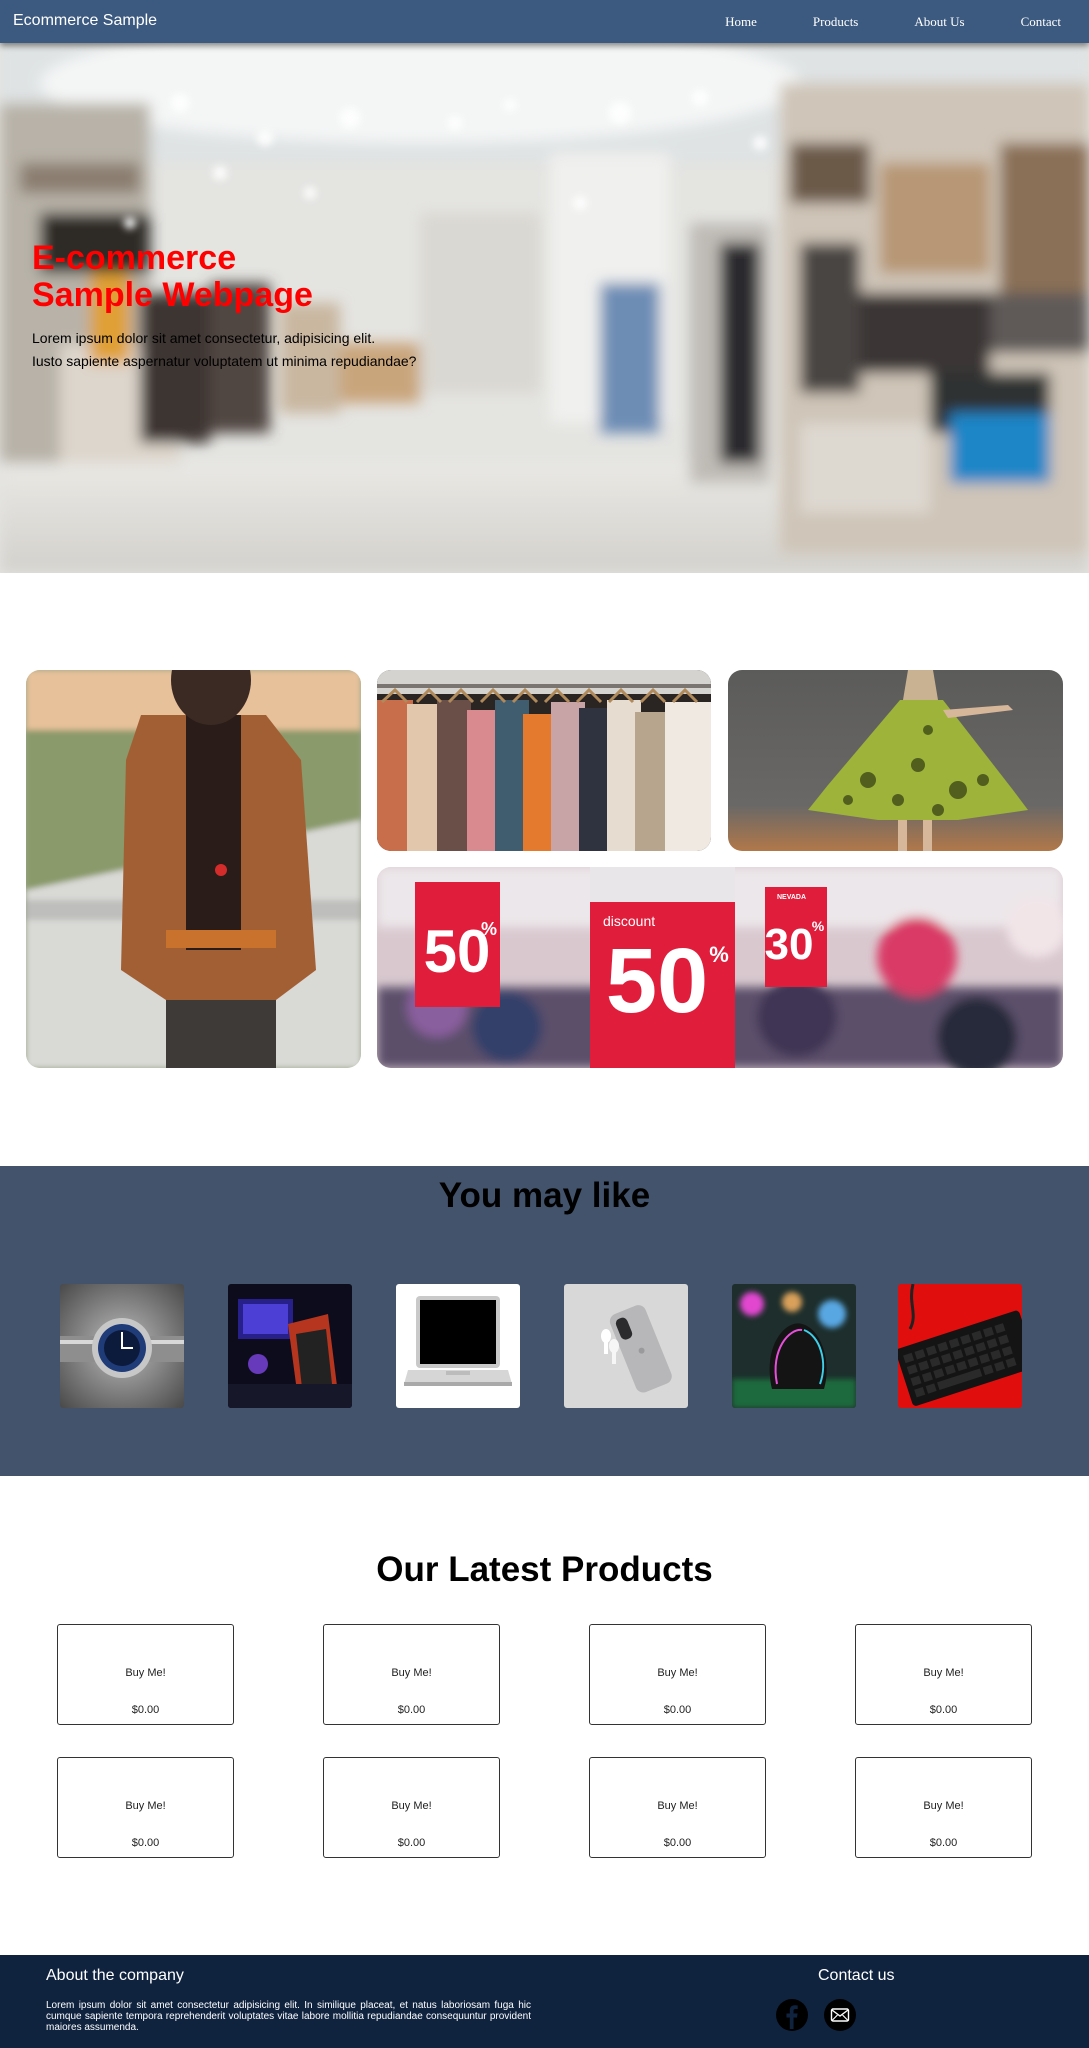 The width and height of the screenshot is (1089, 2048). Describe the element at coordinates (544, 1569) in the screenshot. I see `latest-products-title: Our Latest Products` at that location.